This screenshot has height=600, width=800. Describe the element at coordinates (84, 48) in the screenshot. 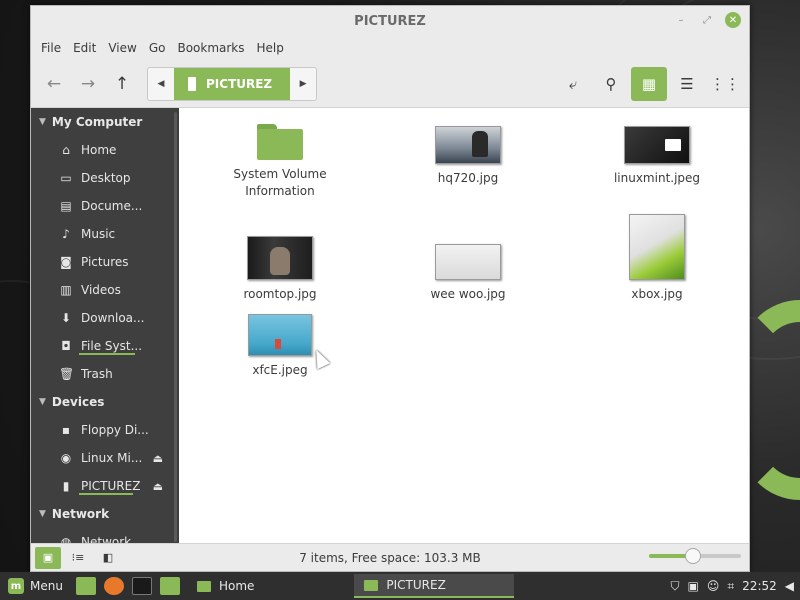

I see `menu-edit: Edit` at that location.